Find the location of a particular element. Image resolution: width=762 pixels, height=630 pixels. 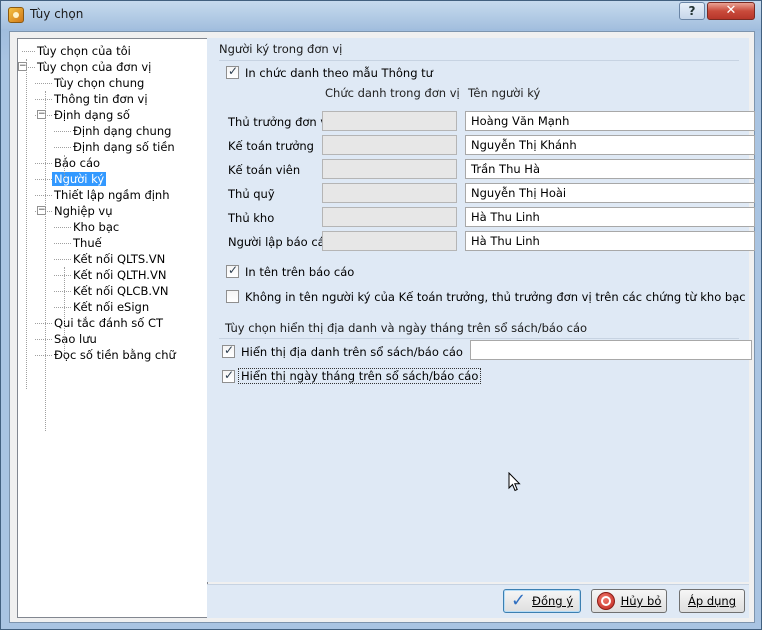

tree-item-label: Kết nối QLTS.VN is located at coordinates (119, 259).